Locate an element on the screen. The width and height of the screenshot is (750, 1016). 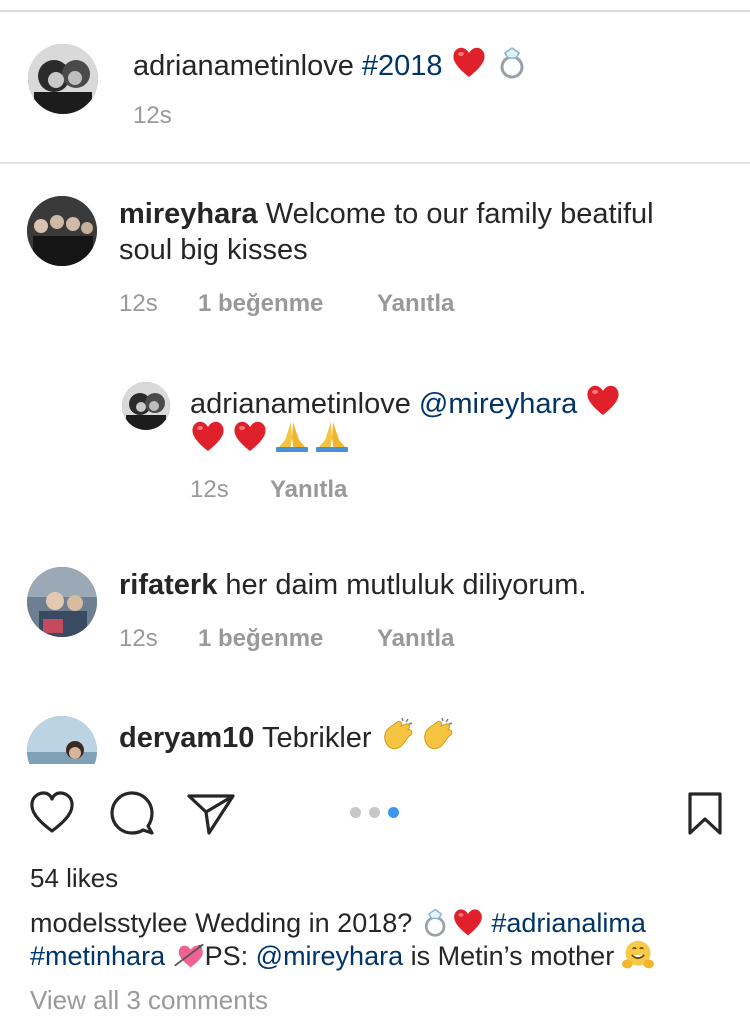
reply-time: 12s is located at coordinates (209, 489).